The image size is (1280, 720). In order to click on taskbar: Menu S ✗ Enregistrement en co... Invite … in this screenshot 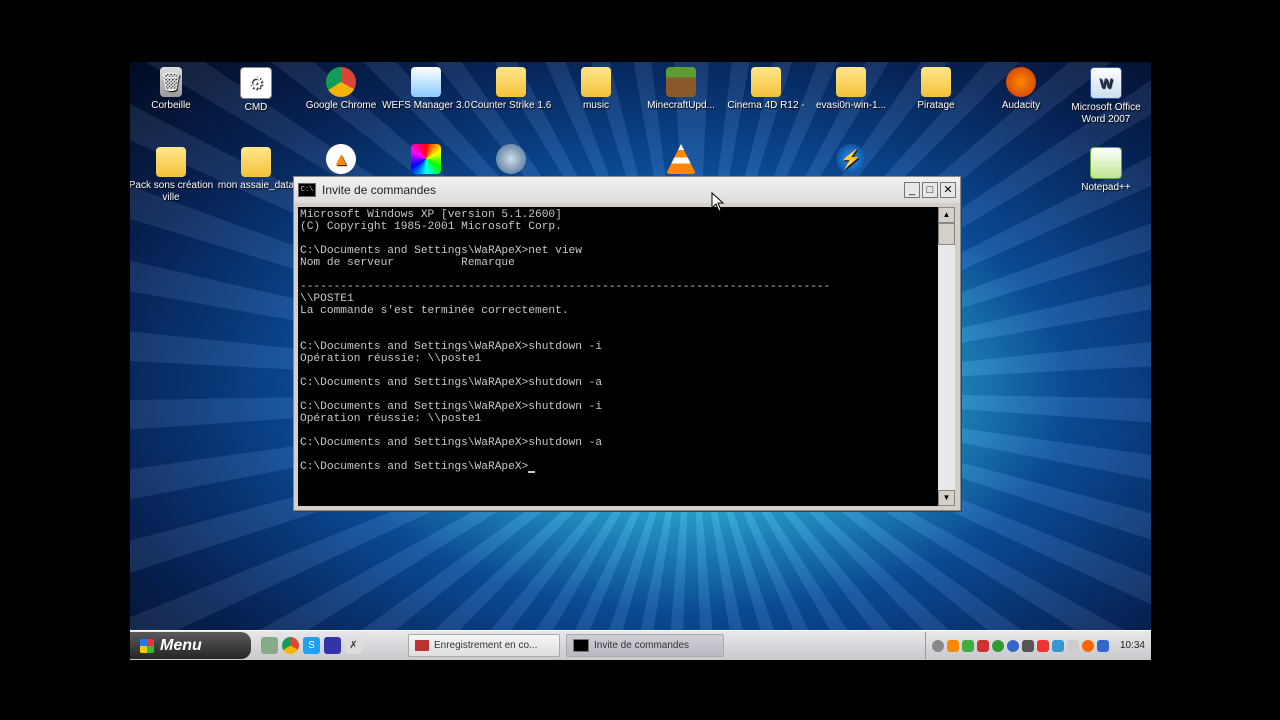, I will do `click(640, 645)`.